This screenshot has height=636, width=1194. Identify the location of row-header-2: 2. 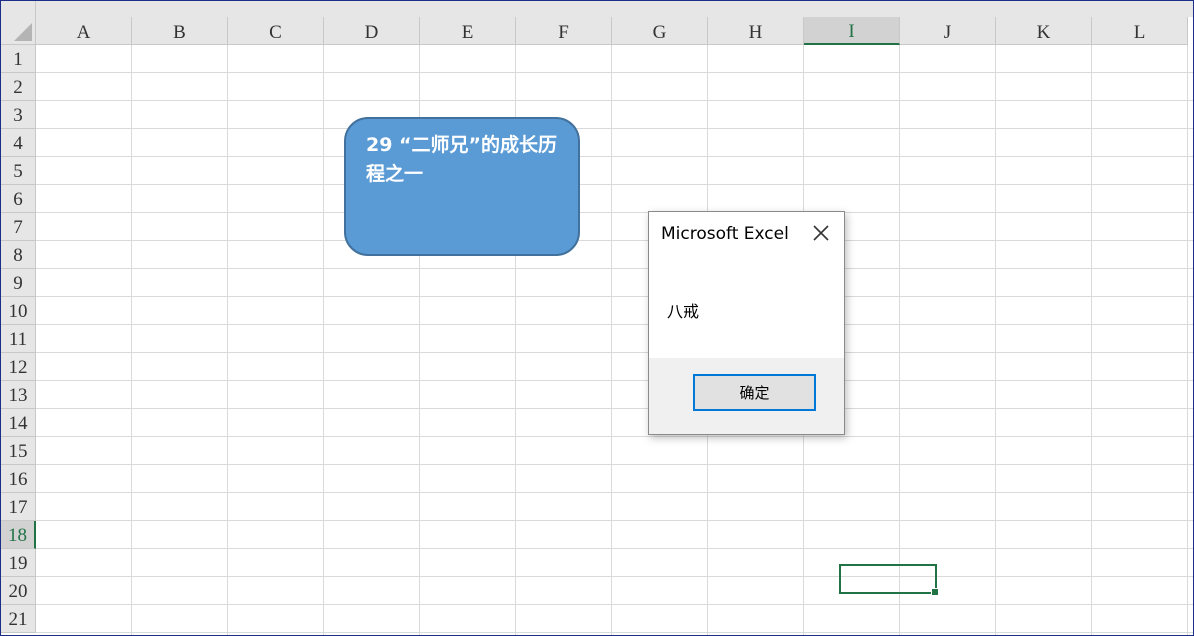
(18, 87).